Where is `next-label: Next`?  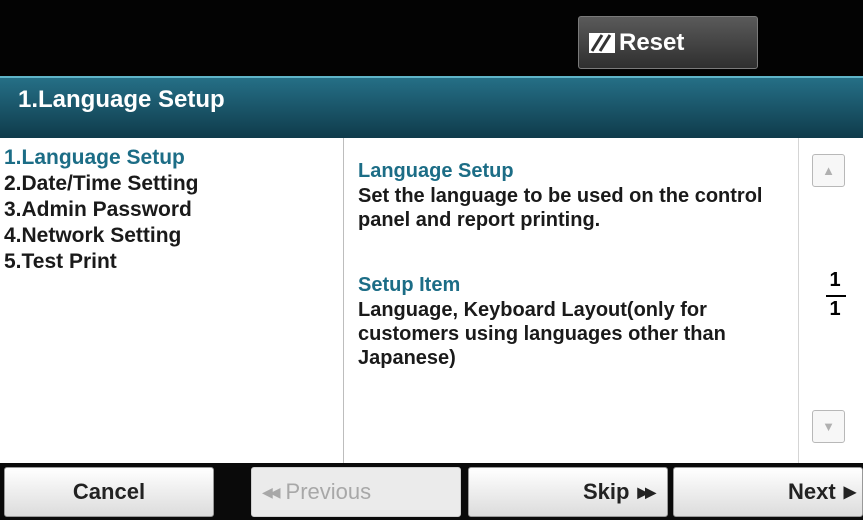 next-label: Next is located at coordinates (812, 491).